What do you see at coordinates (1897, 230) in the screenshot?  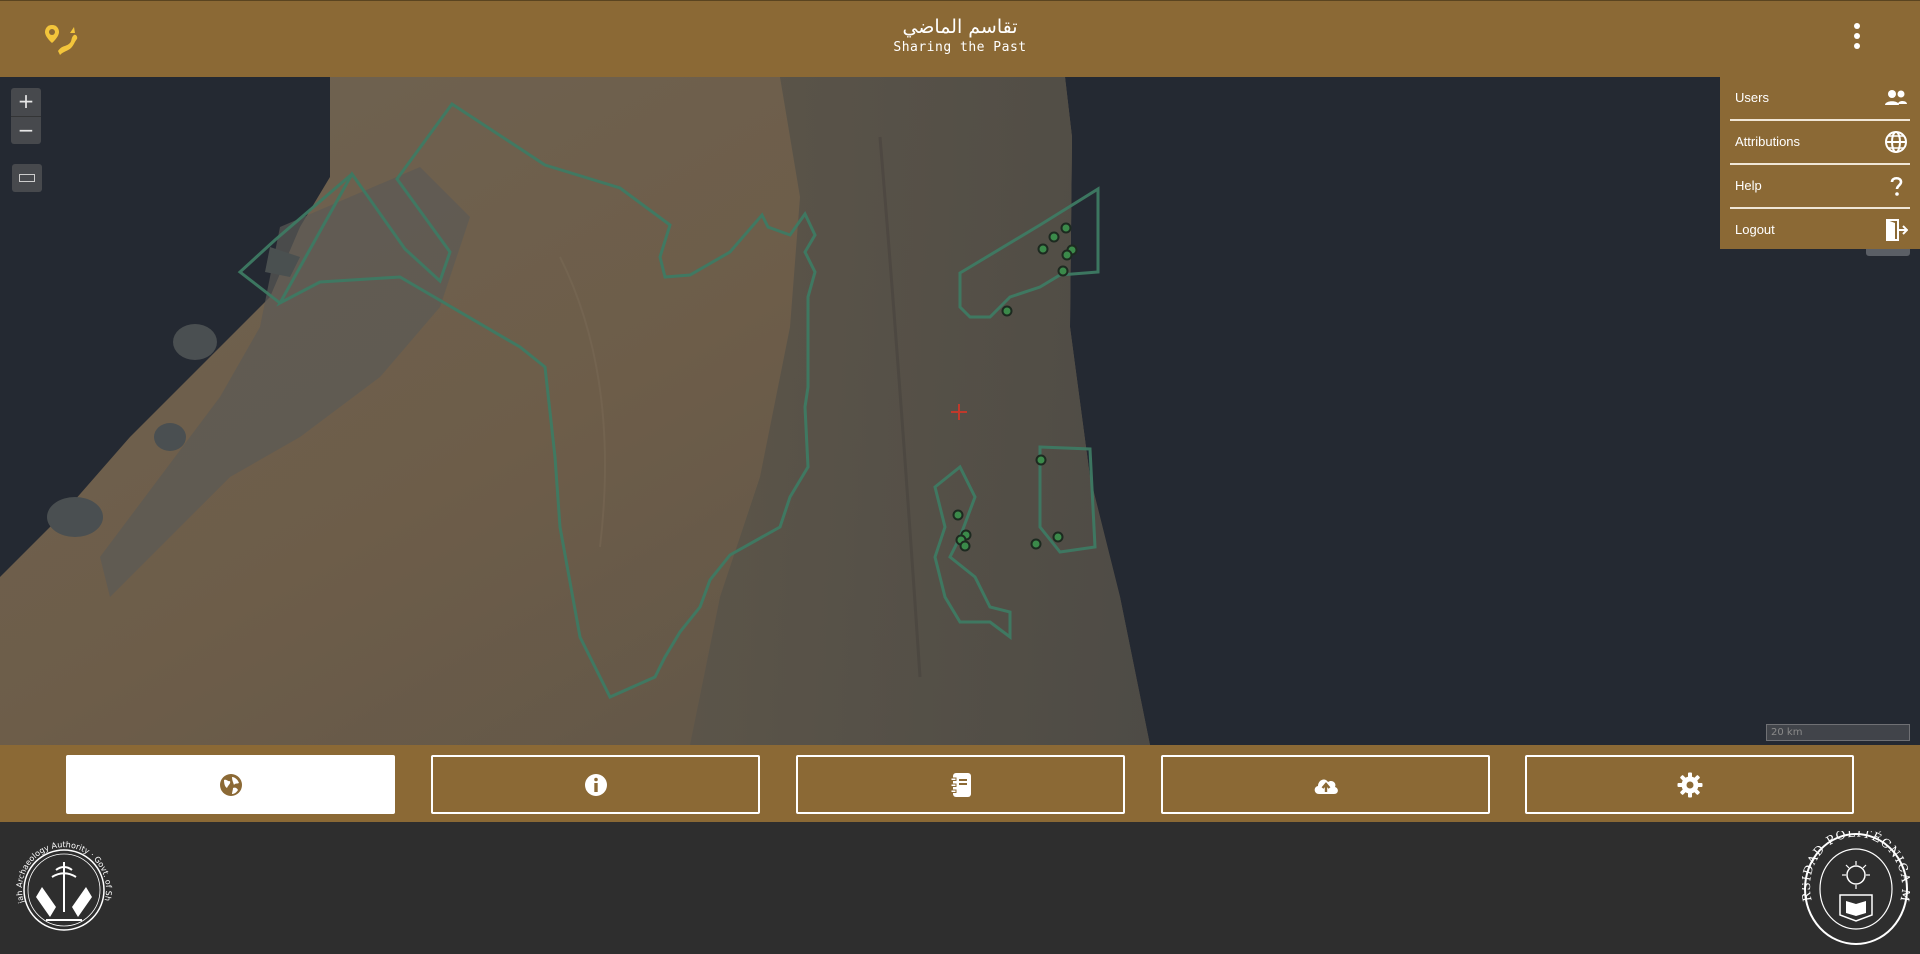 I see `logout-icon` at bounding box center [1897, 230].